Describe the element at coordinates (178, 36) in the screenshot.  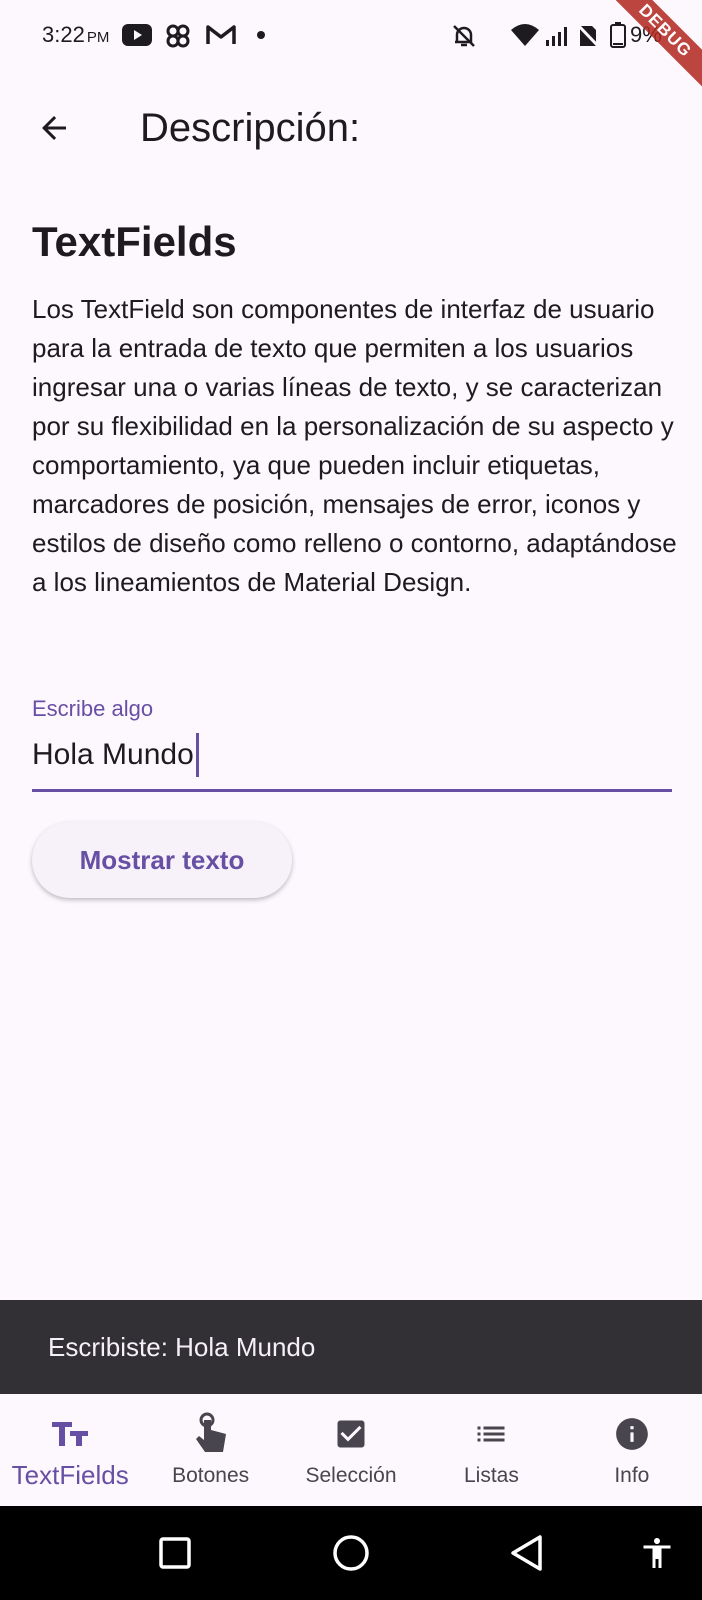
I see `pinwheel-icon` at that location.